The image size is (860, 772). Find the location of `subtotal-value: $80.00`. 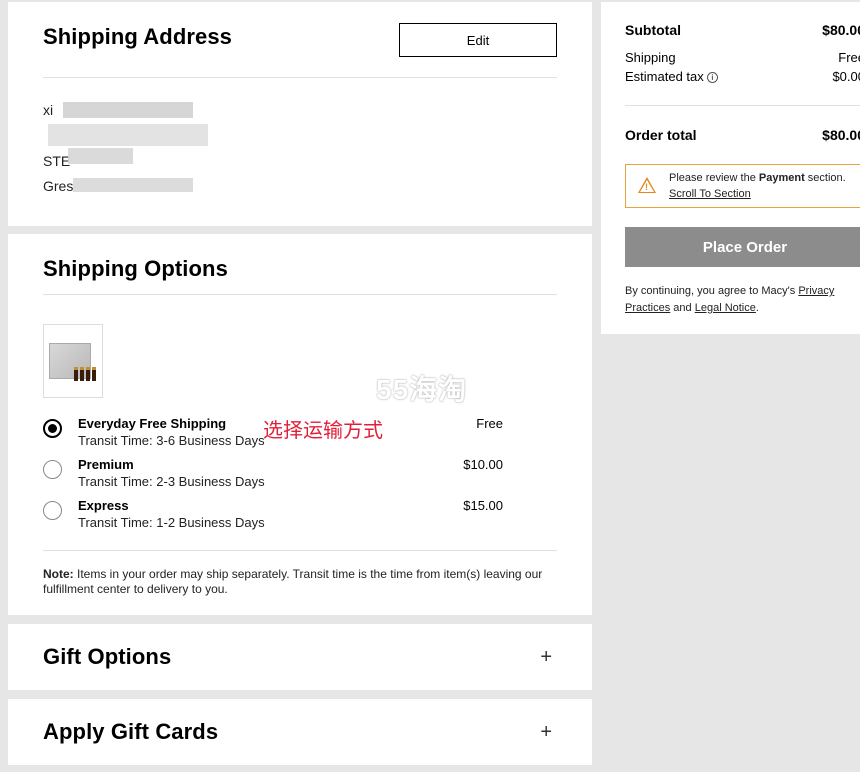

subtotal-value: $80.00 is located at coordinates (841, 30).